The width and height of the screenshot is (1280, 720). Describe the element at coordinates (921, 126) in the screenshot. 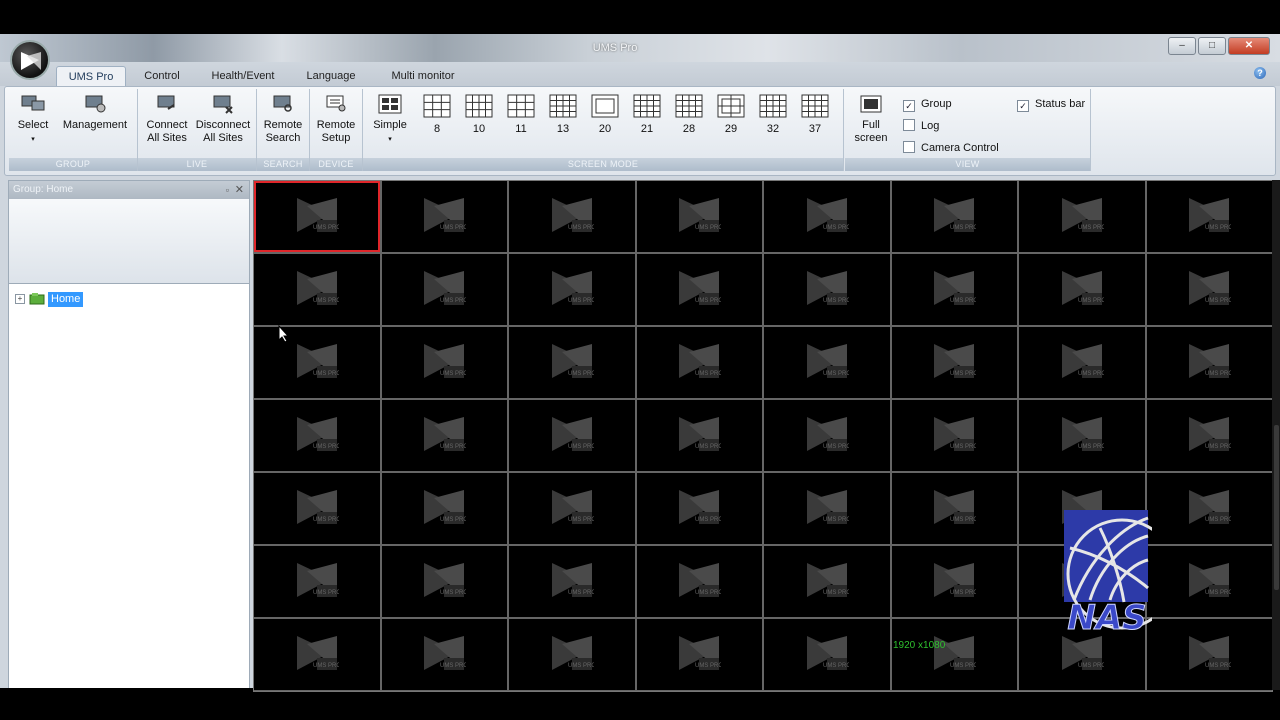

I see `log-checkbox: Log` at that location.